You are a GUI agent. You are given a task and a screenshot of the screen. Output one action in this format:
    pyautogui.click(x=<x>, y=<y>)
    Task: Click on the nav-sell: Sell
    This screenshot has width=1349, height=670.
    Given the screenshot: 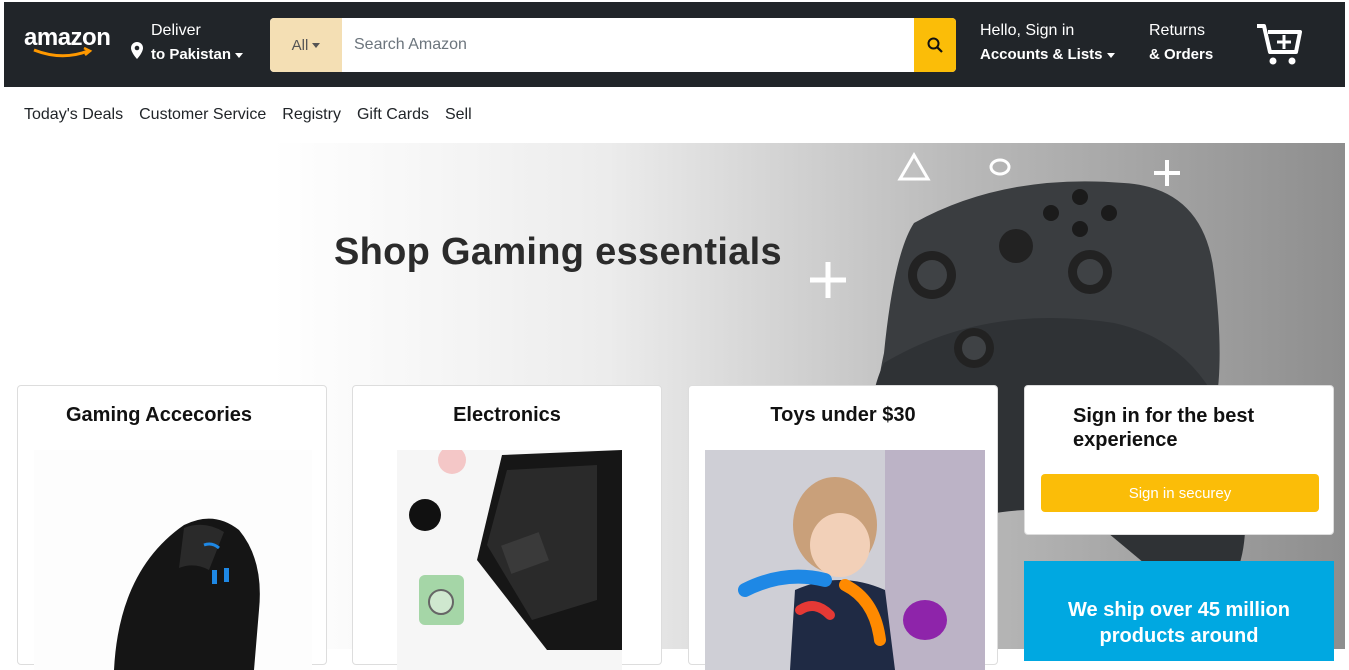 What is the action you would take?
    pyautogui.click(x=458, y=115)
    